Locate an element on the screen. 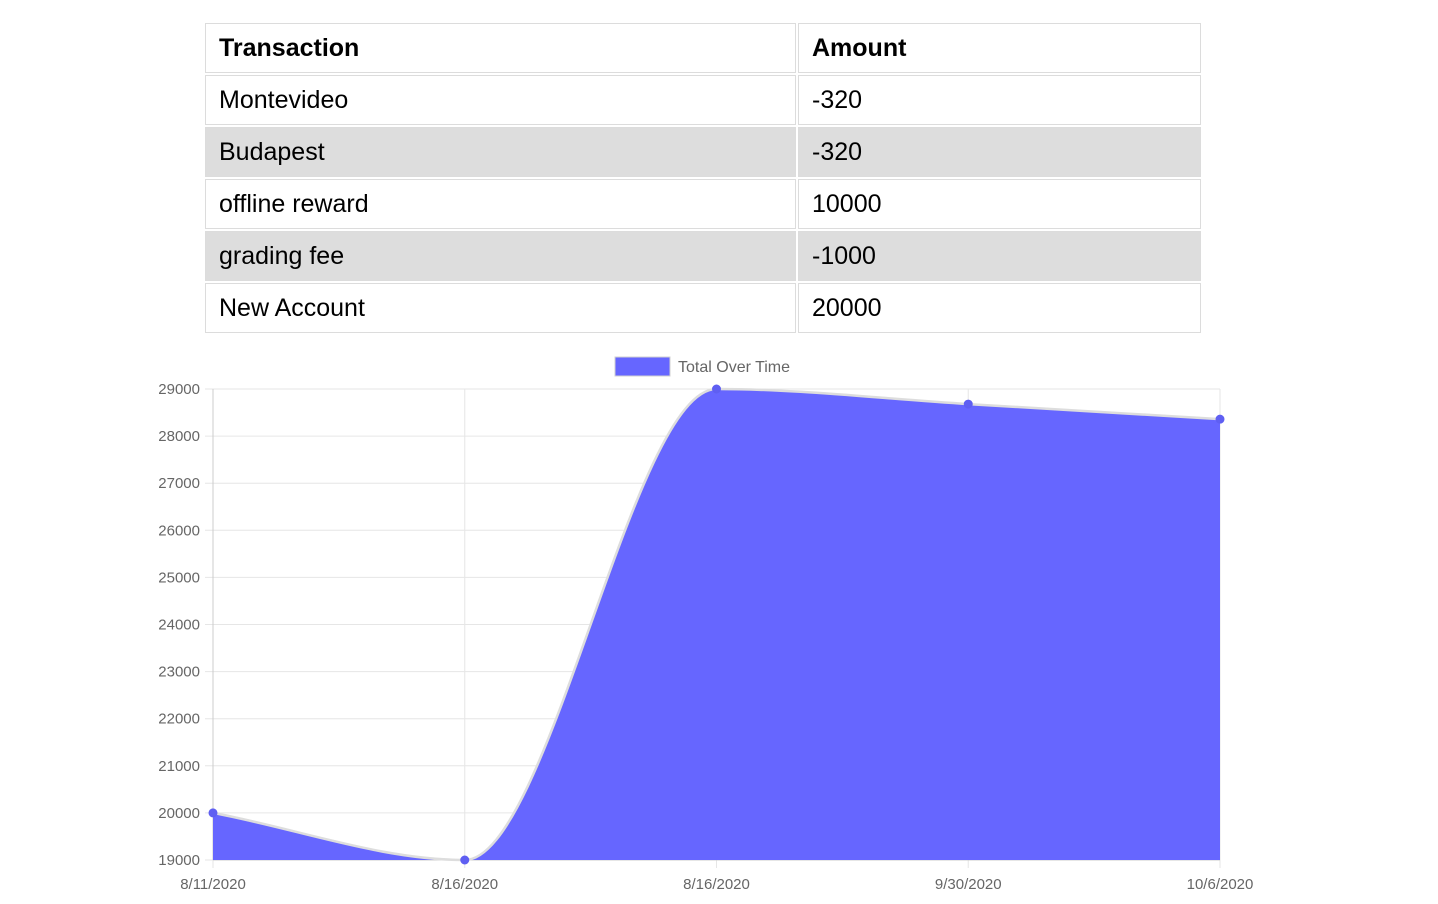 Image resolution: width=1438 pixels, height=904 pixels. y-tick-label: 26000 is located at coordinates (179, 530).